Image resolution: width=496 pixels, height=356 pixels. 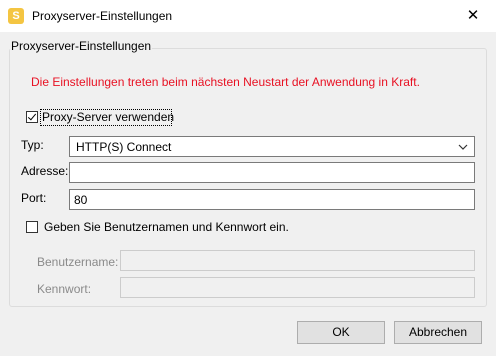 I want to click on password-input, so click(x=297, y=287).